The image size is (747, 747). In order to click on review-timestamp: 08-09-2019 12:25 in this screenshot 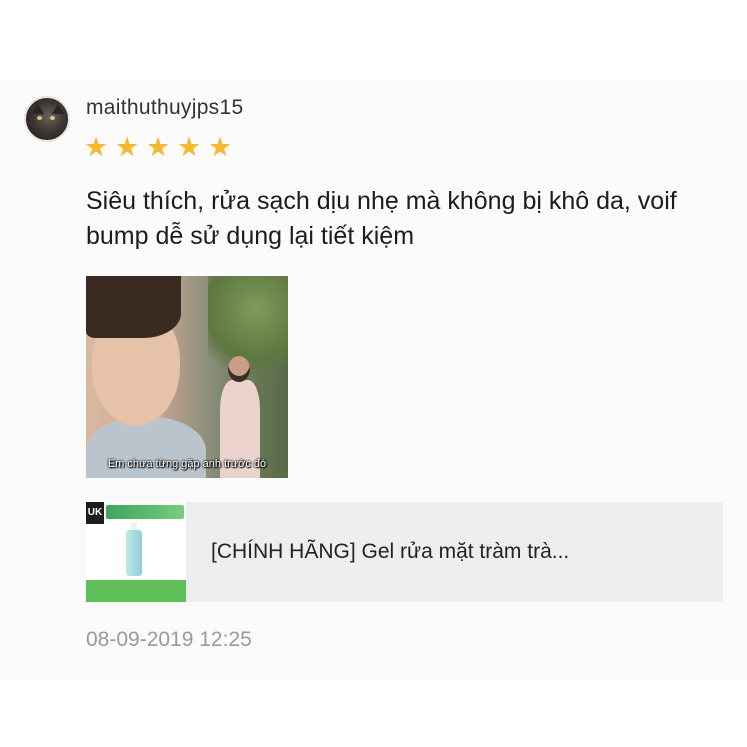, I will do `click(169, 639)`.